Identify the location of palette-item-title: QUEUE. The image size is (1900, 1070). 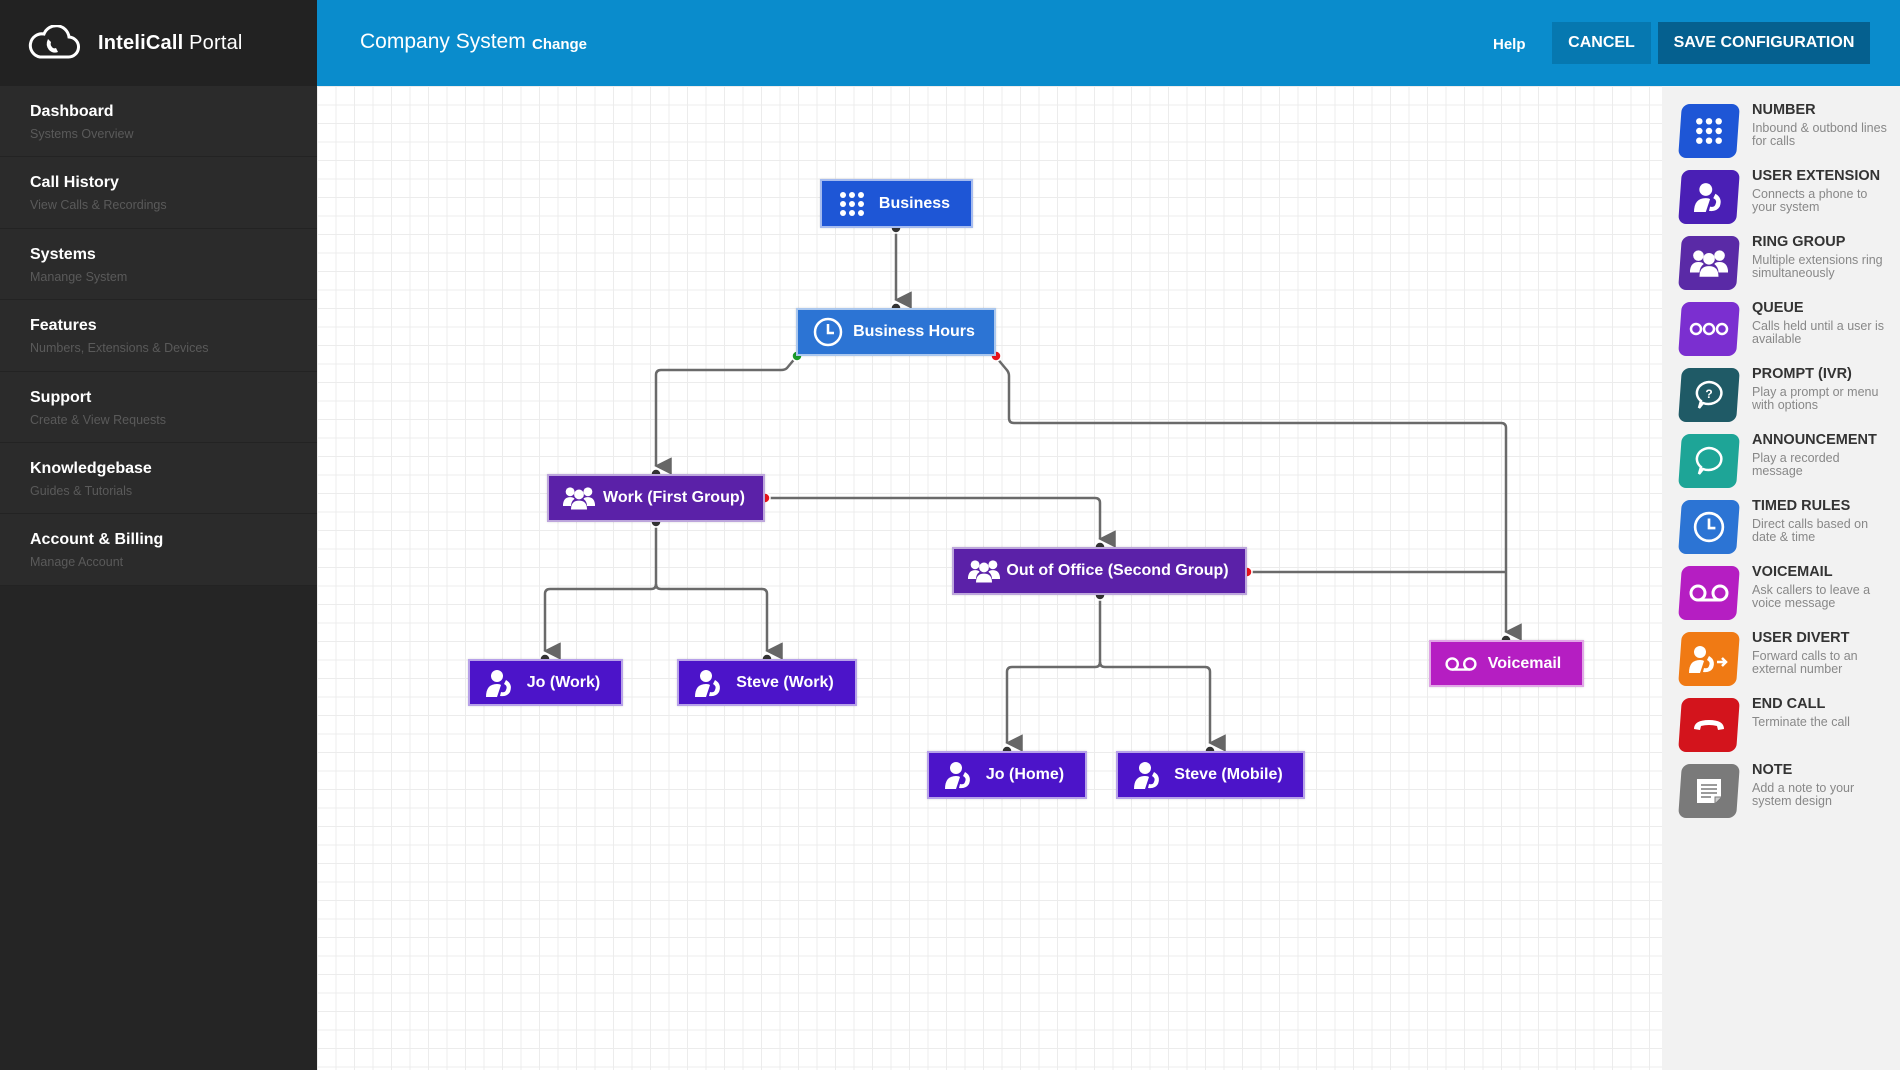
(1778, 308).